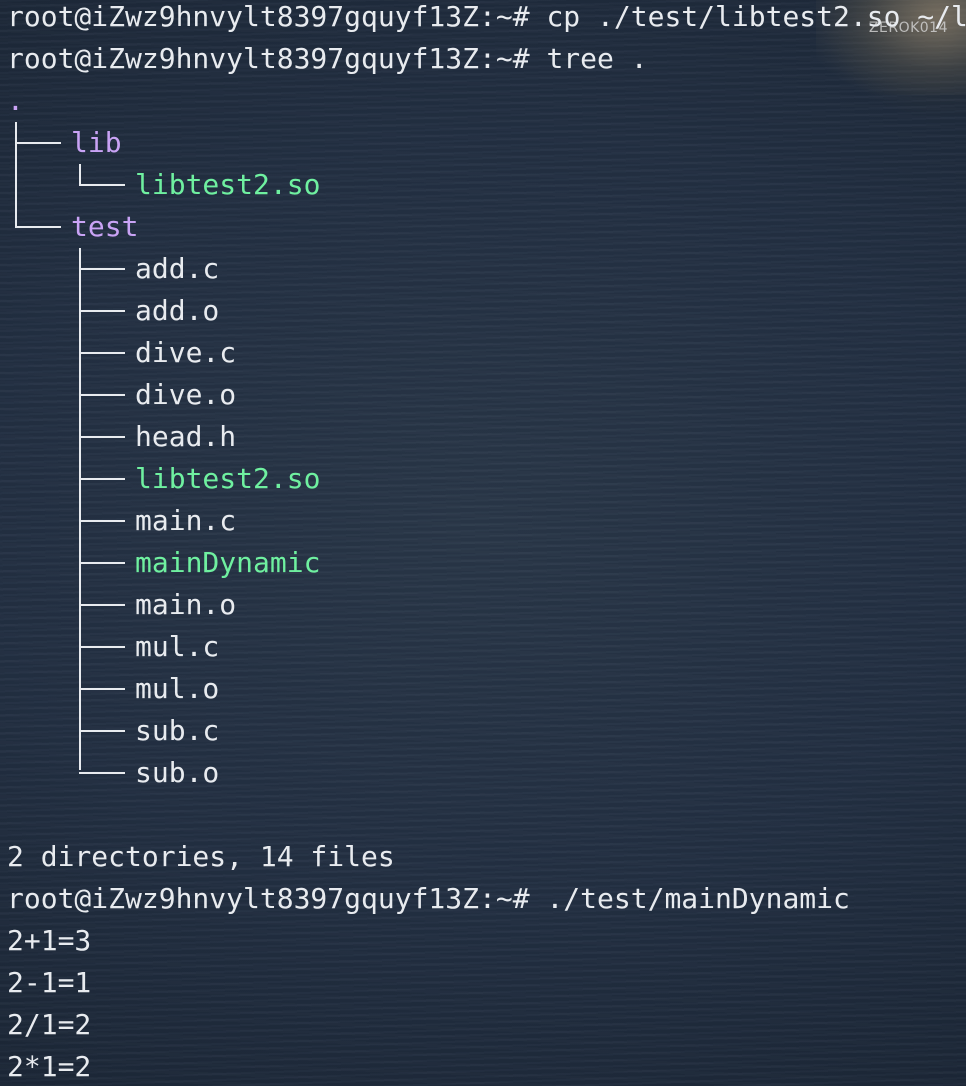  What do you see at coordinates (177, 268) in the screenshot?
I see `tree-file-test-add-c: add.c` at bounding box center [177, 268].